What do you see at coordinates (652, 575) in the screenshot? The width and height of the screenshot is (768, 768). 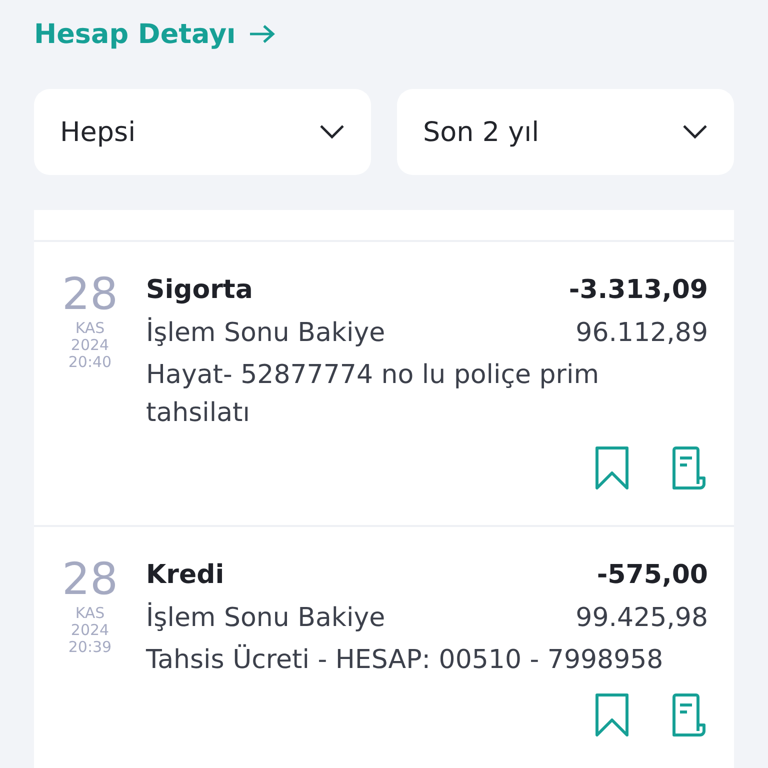 I see `transaction-amount: -575,00` at bounding box center [652, 575].